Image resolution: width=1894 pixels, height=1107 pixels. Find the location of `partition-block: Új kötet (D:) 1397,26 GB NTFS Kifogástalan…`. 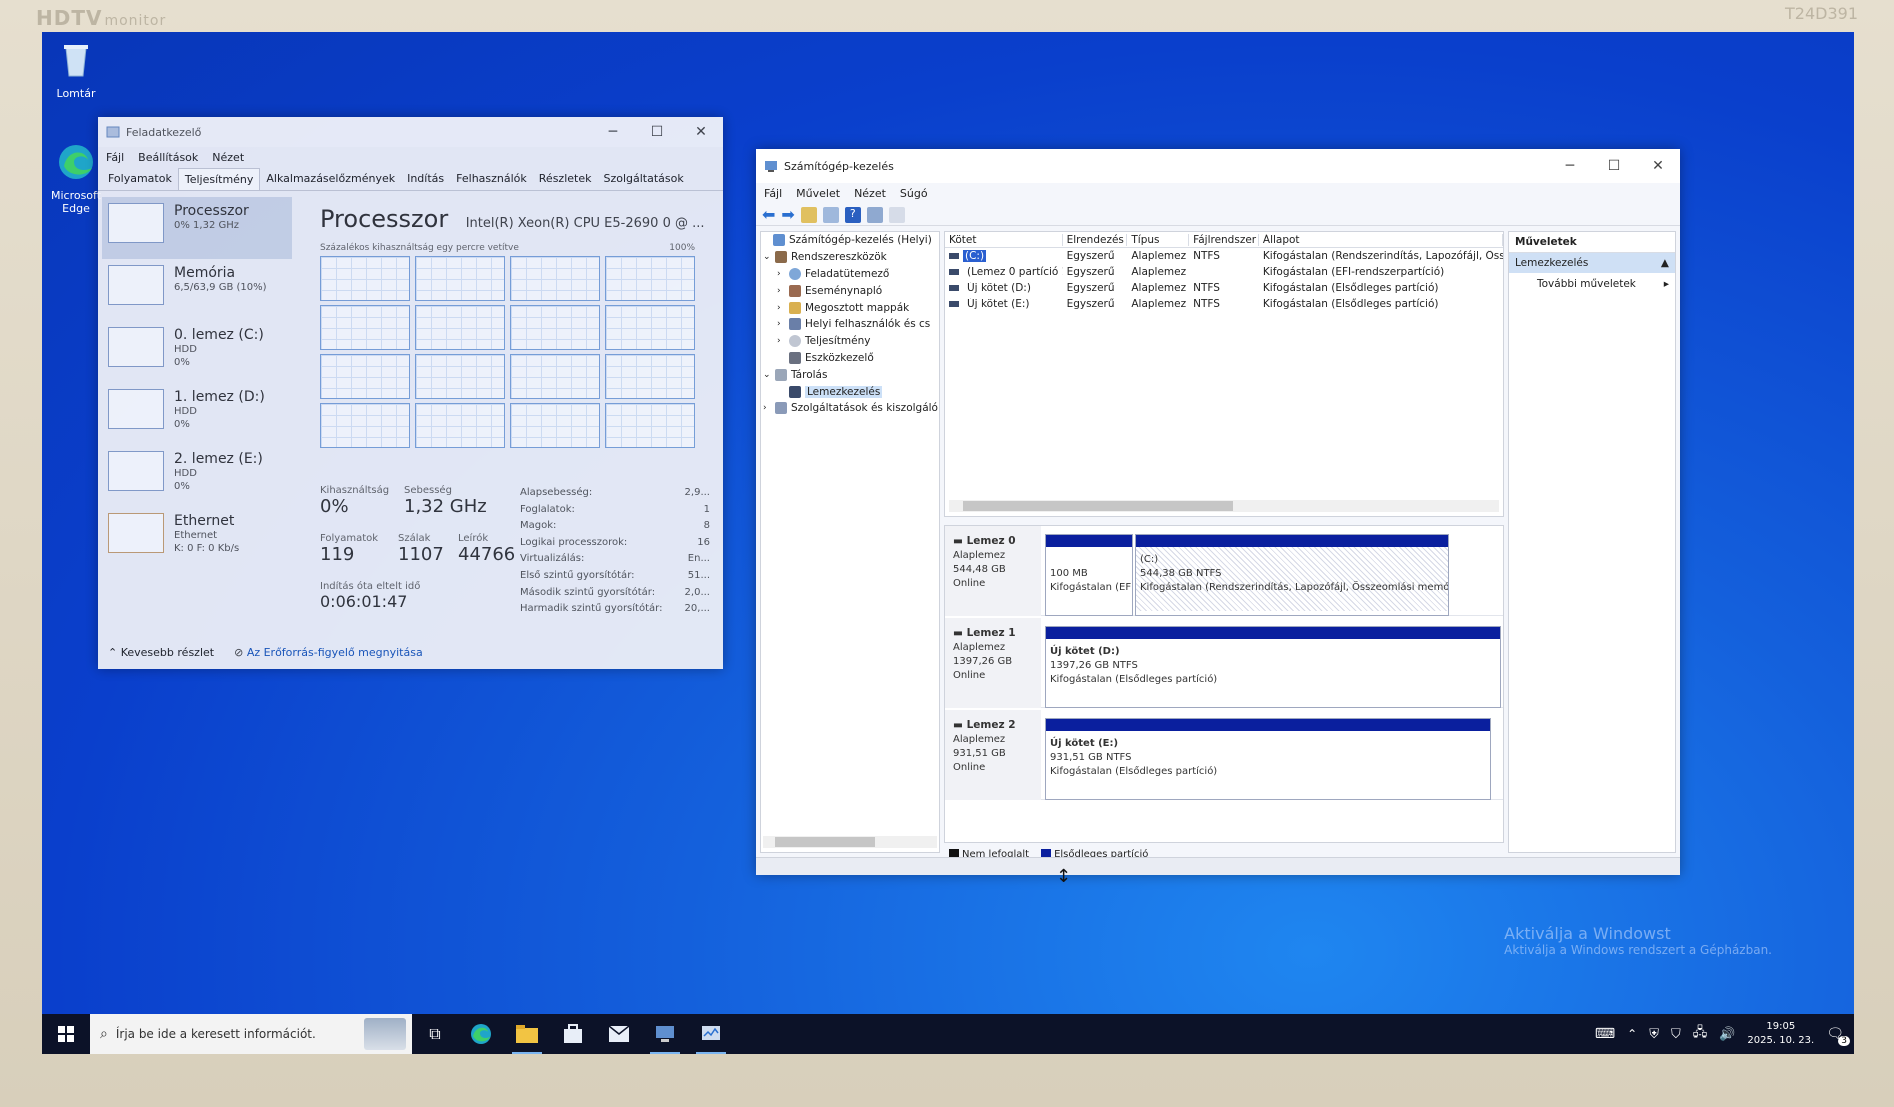

partition-block: Új kötet (D:) 1397,26 GB NTFS Kifogástalan… is located at coordinates (1273, 667).